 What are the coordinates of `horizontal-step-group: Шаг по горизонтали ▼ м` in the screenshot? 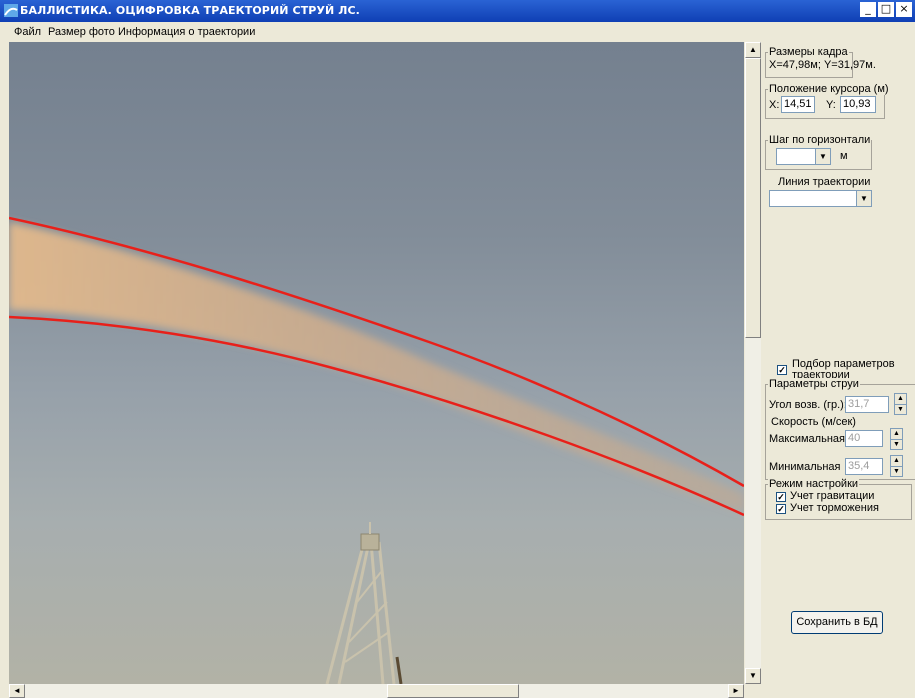 It's located at (818, 152).